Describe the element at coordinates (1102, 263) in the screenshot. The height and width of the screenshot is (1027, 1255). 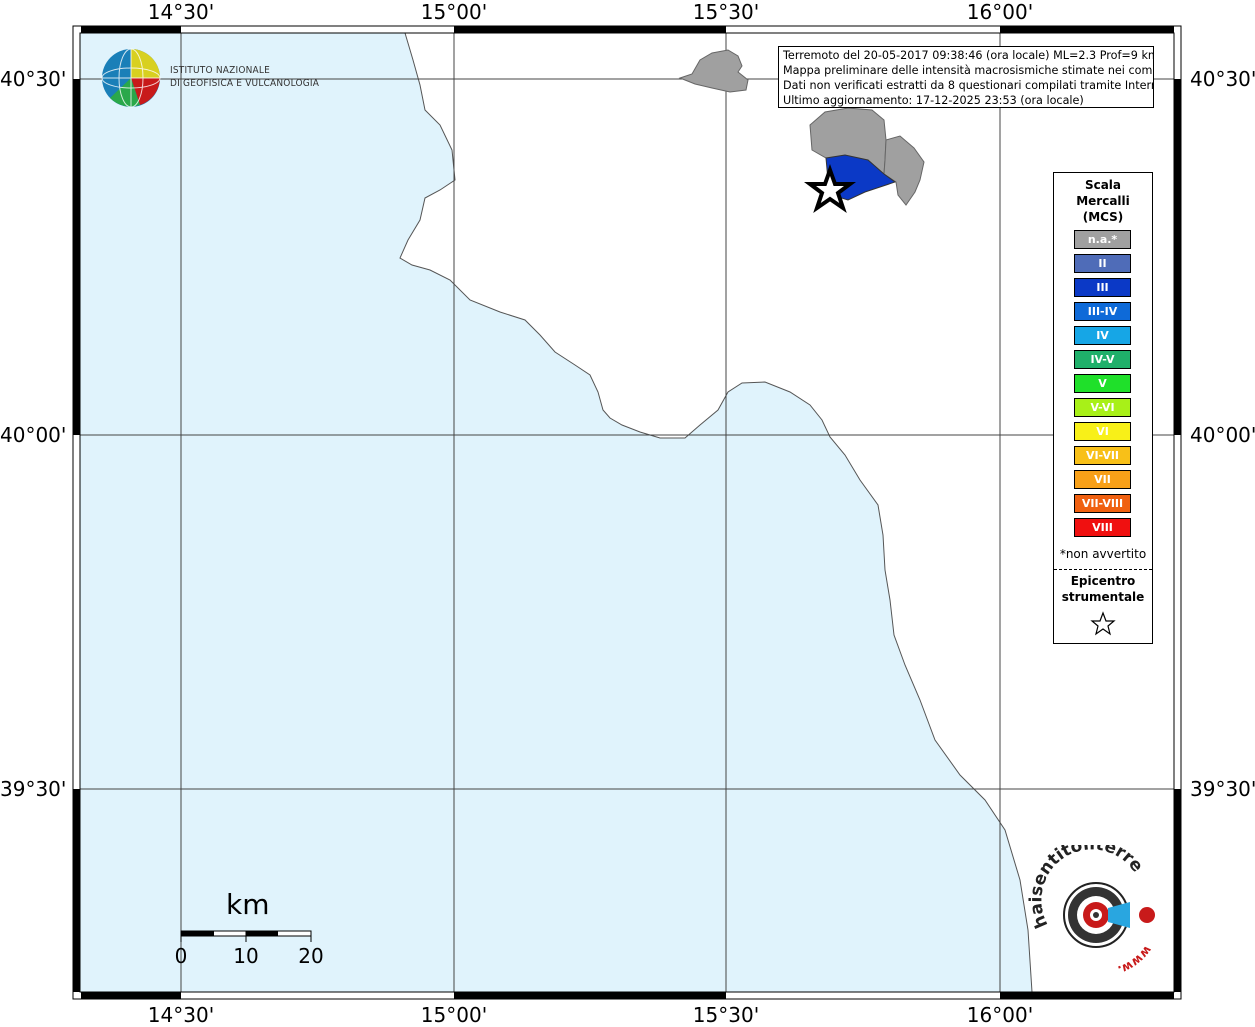
I see `legend-entry: II` at that location.